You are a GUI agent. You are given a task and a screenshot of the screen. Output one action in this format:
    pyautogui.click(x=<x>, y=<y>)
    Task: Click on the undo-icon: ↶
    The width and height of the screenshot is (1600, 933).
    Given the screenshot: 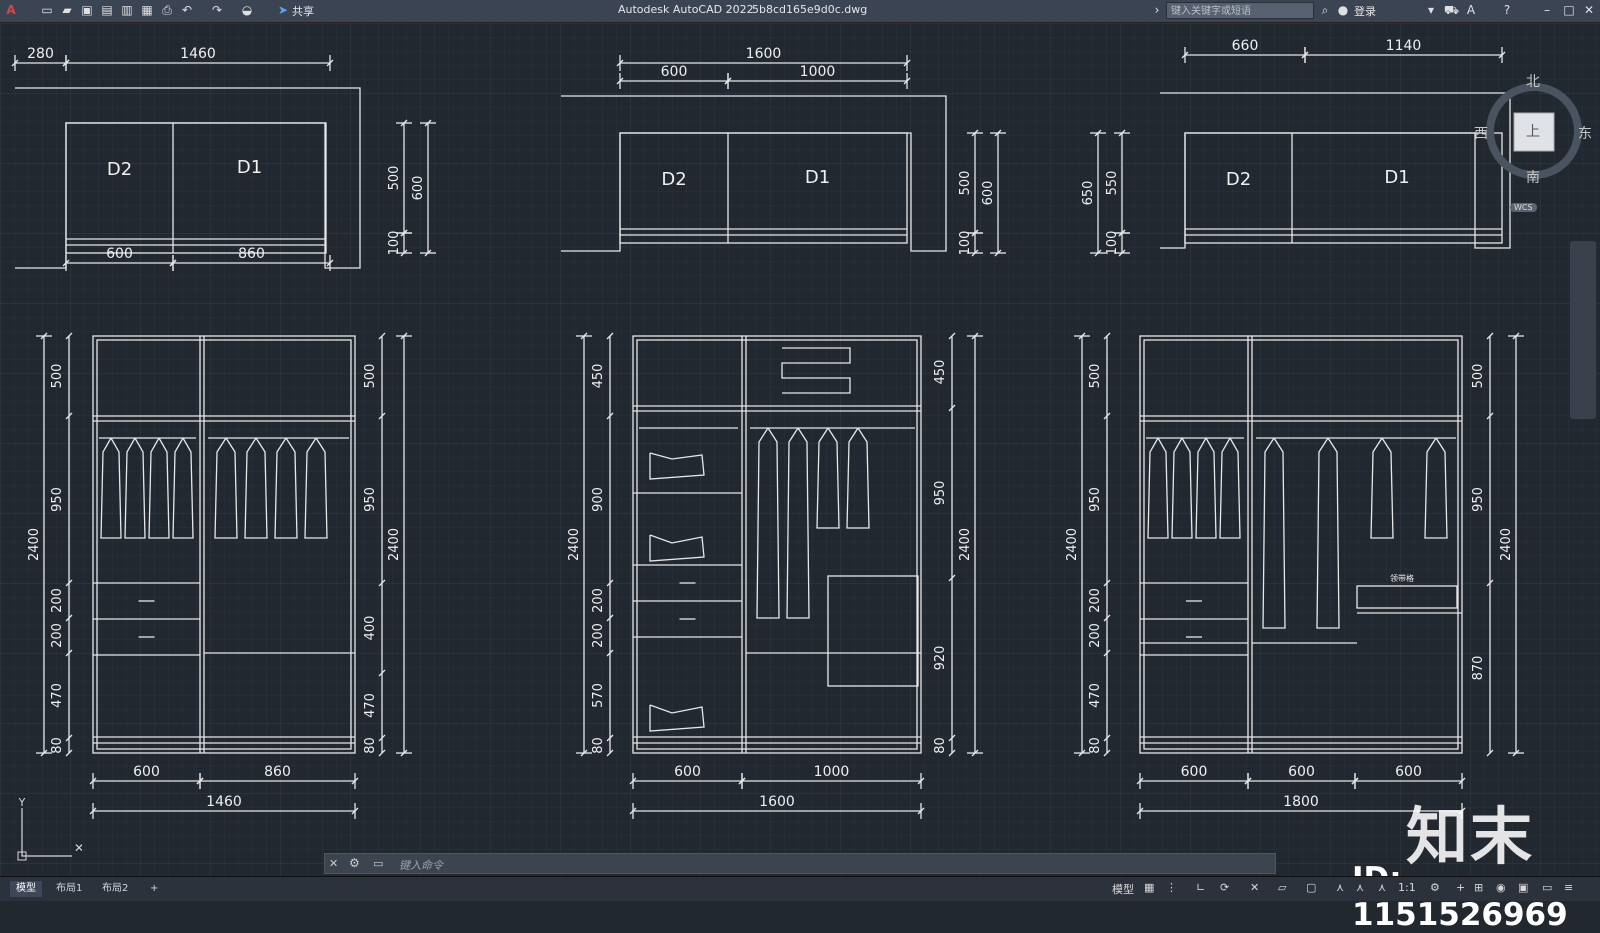 What is the action you would take?
    pyautogui.click(x=187, y=10)
    